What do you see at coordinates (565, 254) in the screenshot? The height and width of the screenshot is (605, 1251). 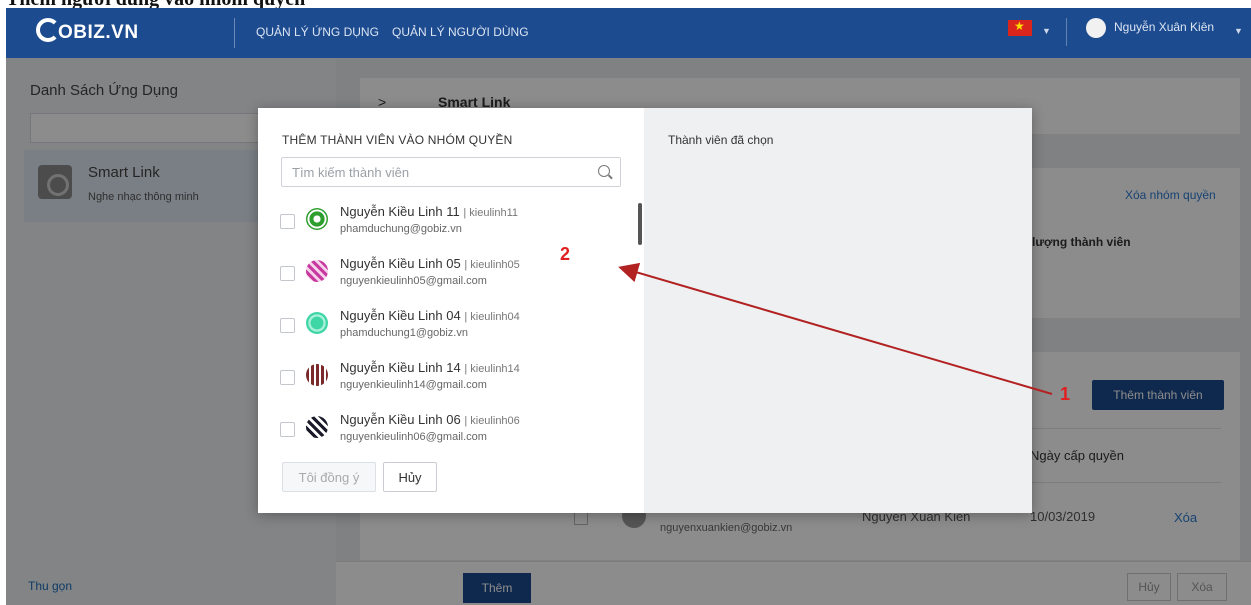 I see `annotation-step-2: 2` at bounding box center [565, 254].